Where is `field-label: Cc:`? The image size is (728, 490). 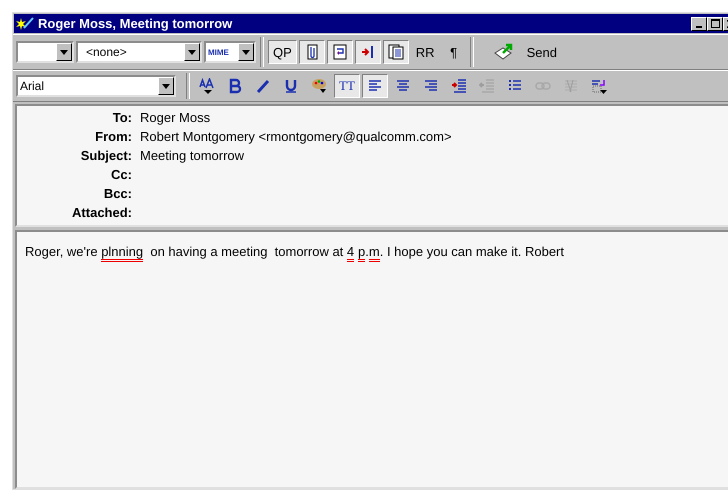 field-label: Cc: is located at coordinates (121, 175).